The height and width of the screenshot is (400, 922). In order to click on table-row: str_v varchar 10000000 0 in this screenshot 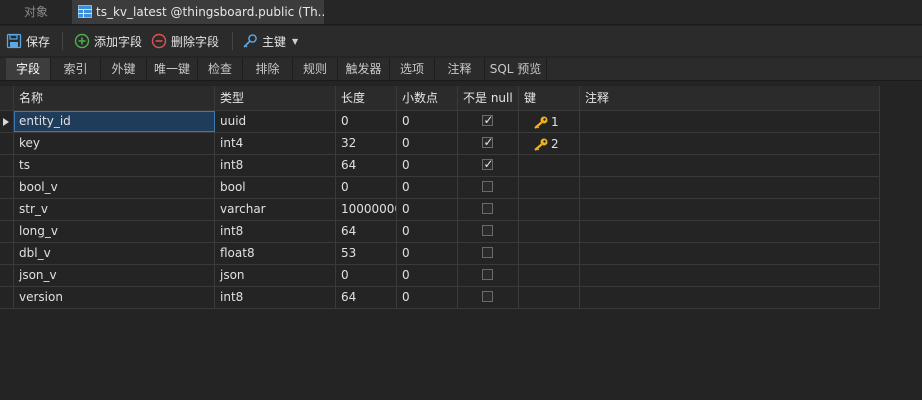, I will do `click(440, 210)`.